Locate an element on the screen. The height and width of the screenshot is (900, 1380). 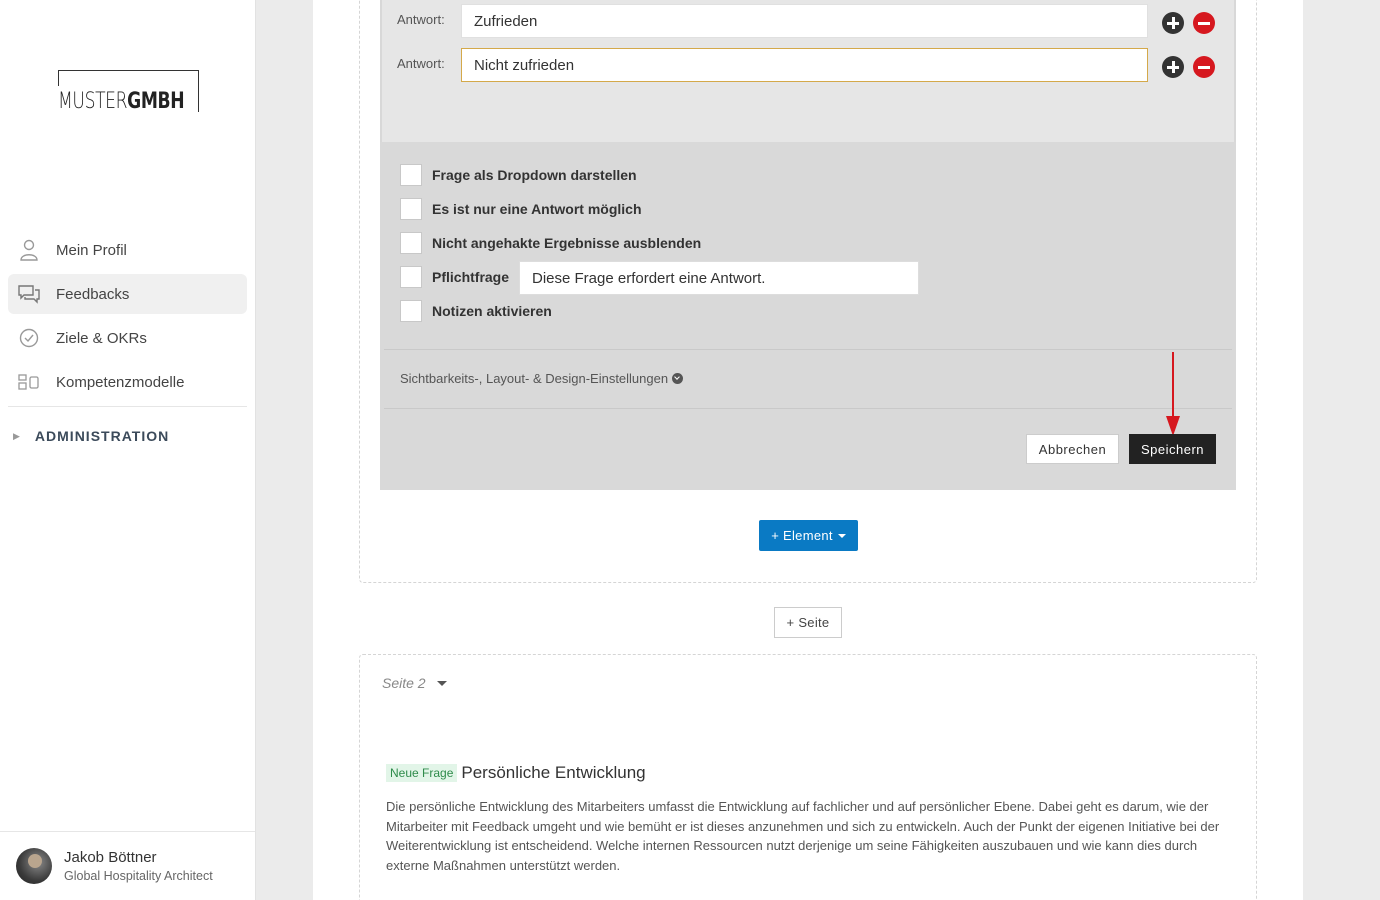
option-notes: Notizen aktivieren is located at coordinates (476, 311).